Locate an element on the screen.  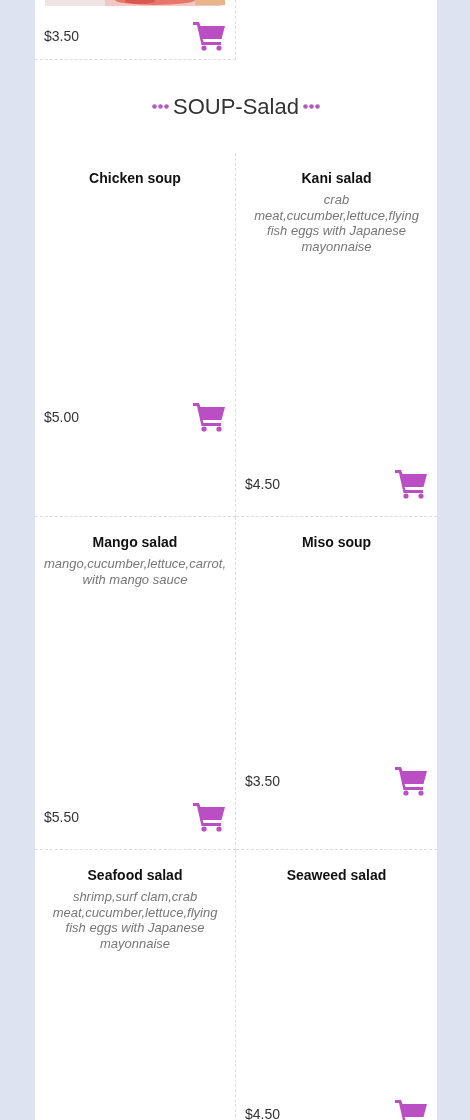
section-title: SOUP-Salad is located at coordinates (236, 106).